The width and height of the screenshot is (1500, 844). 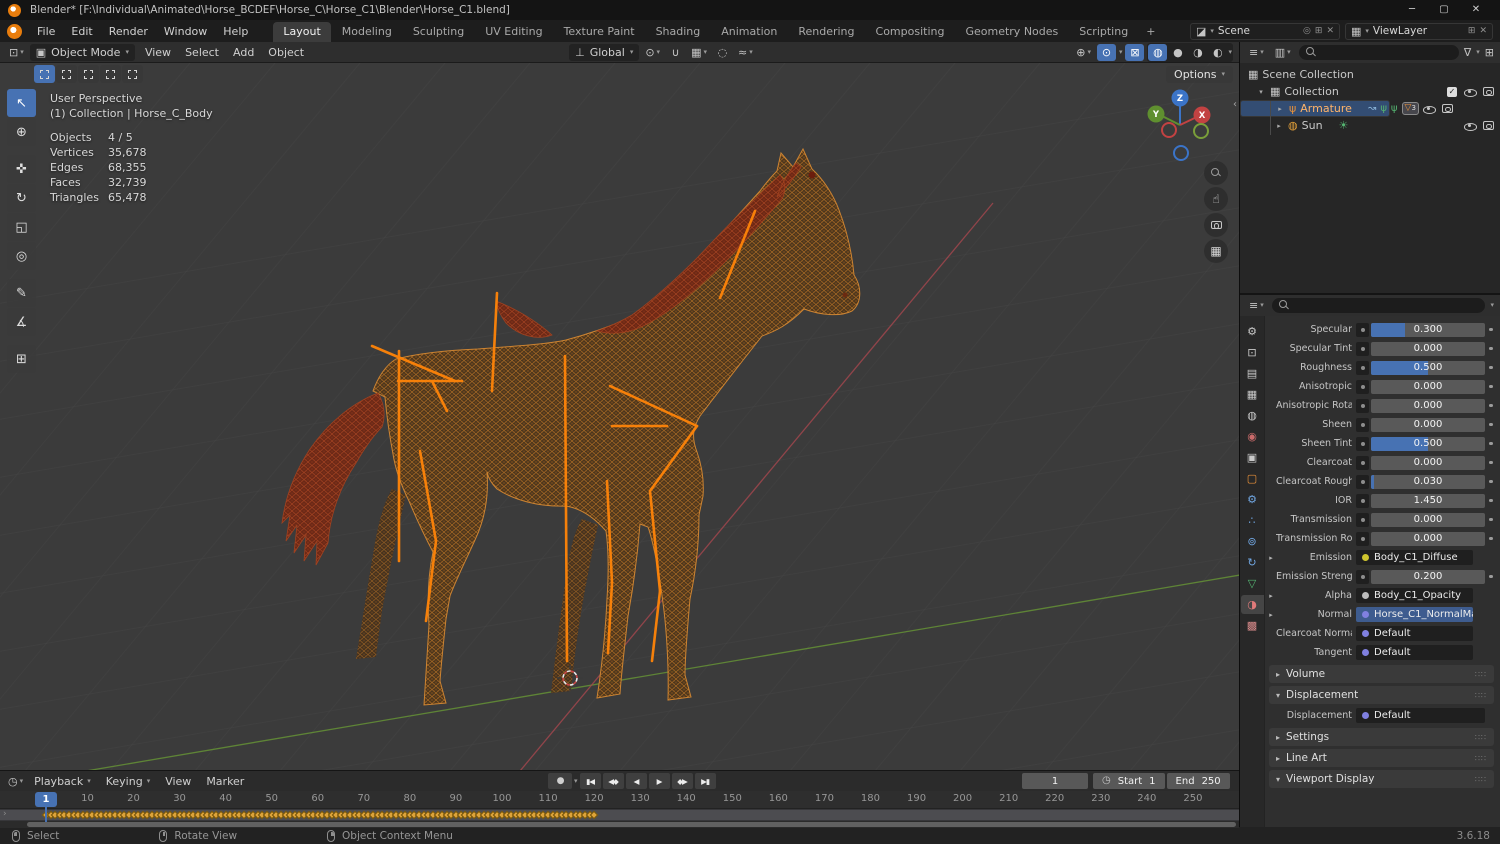 What do you see at coordinates (21, 169) in the screenshot?
I see `tool-move: ✜` at bounding box center [21, 169].